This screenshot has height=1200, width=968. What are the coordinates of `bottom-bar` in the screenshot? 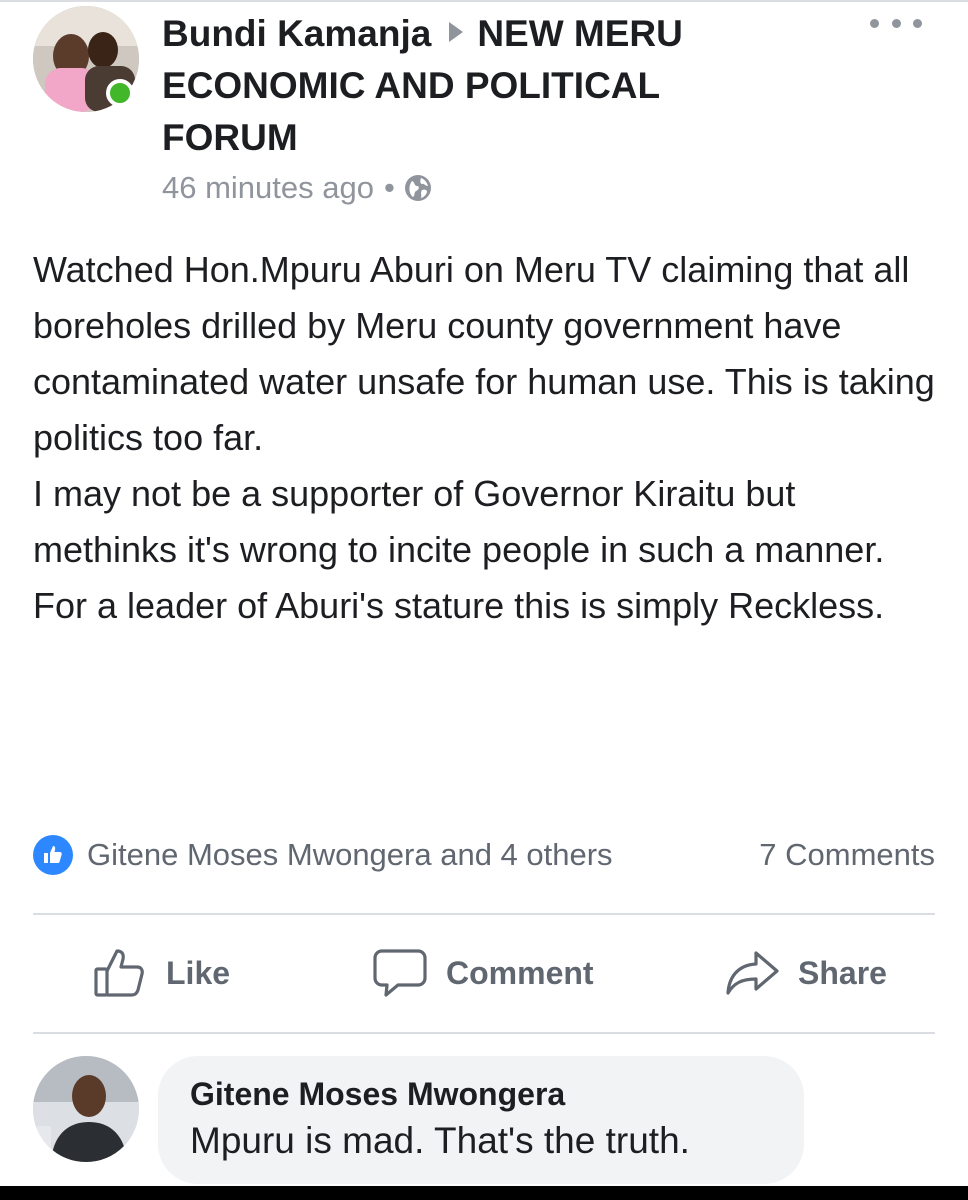 It's located at (484, 1193).